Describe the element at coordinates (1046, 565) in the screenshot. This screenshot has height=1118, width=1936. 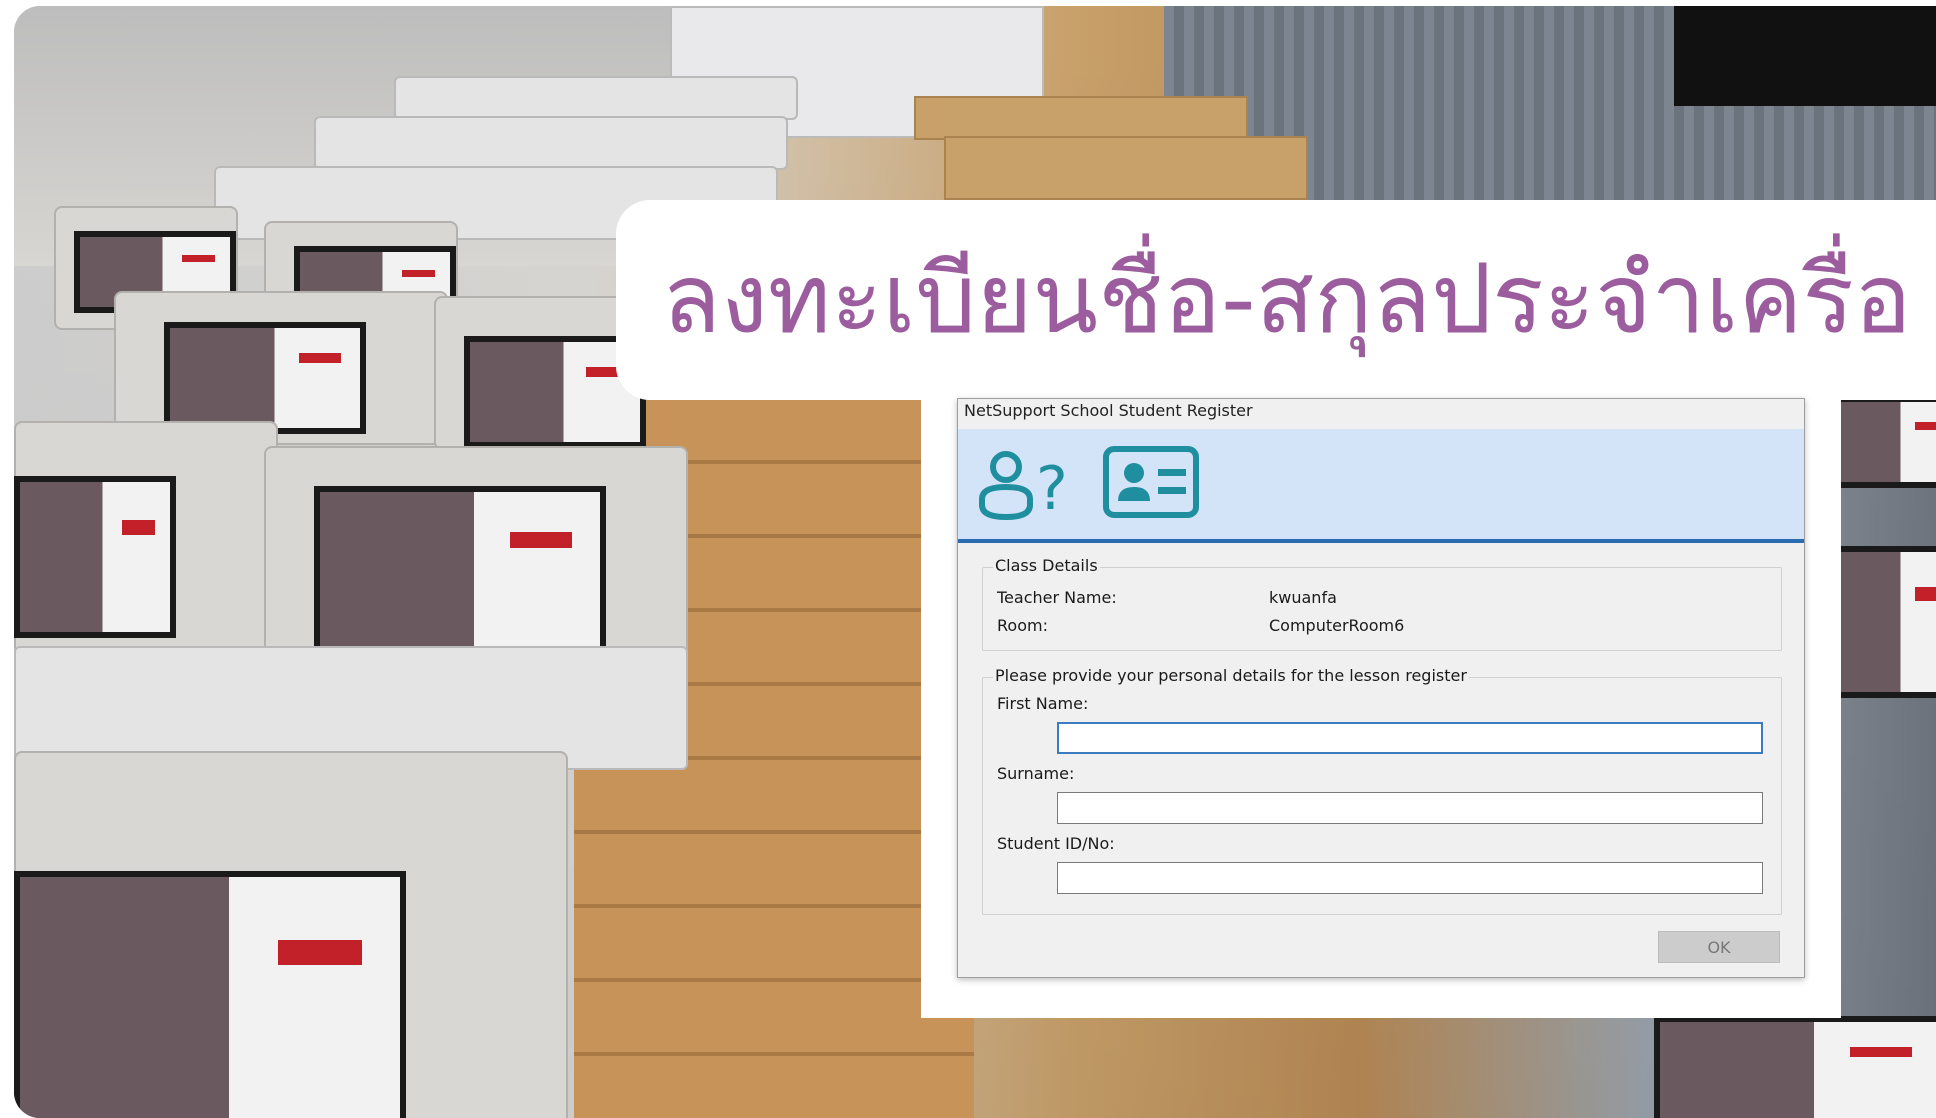
I see `class-details-title: Class Details` at that location.